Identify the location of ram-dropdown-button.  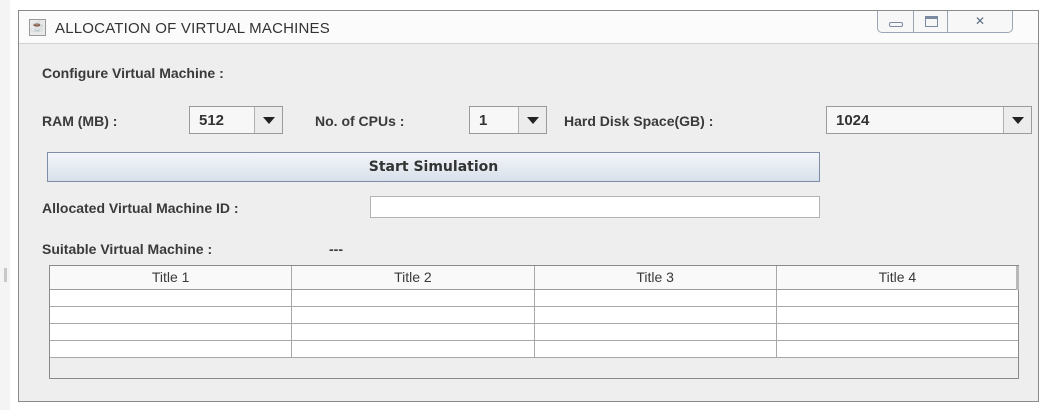
(268, 120).